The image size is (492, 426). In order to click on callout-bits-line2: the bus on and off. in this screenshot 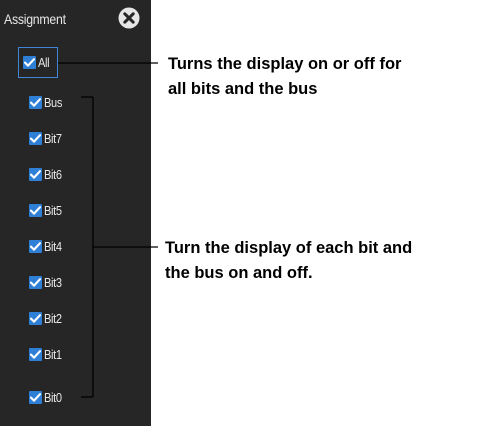, I will do `click(239, 273)`.